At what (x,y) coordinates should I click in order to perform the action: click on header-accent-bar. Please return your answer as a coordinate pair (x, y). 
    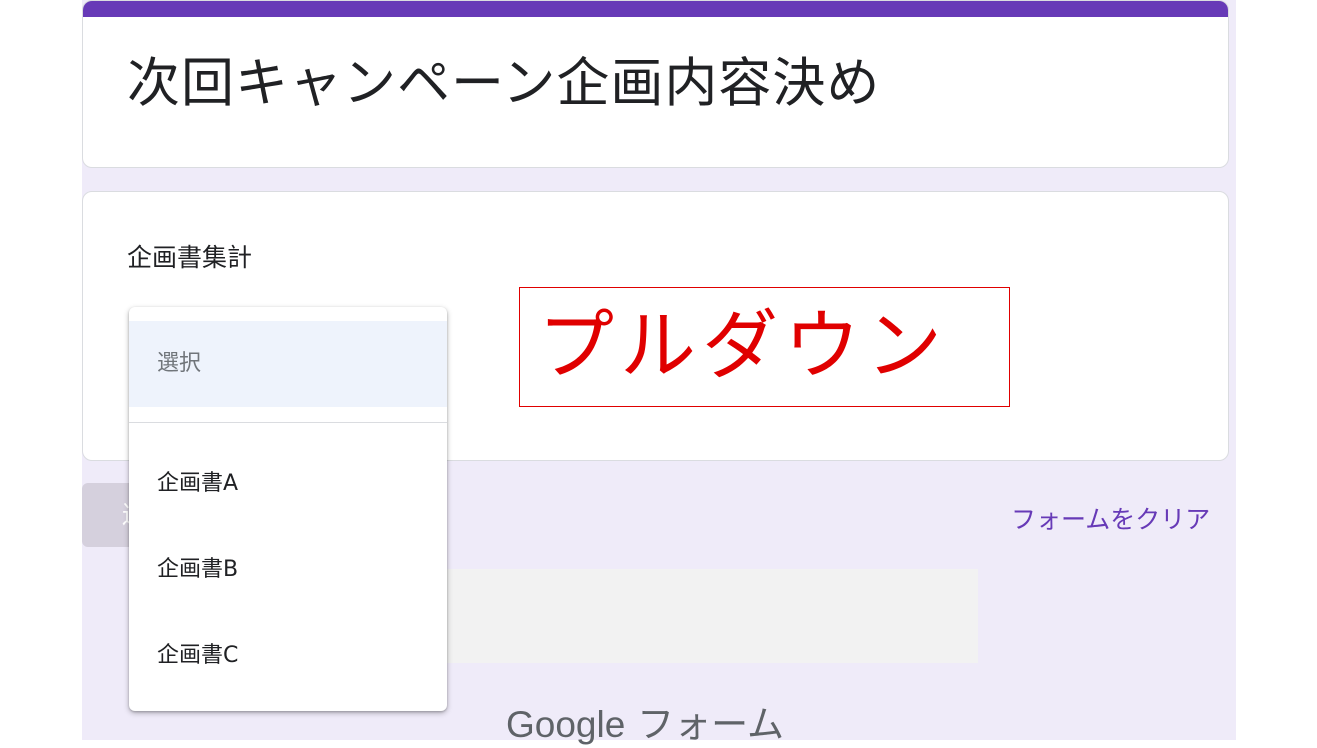
    Looking at the image, I should click on (655, 9).